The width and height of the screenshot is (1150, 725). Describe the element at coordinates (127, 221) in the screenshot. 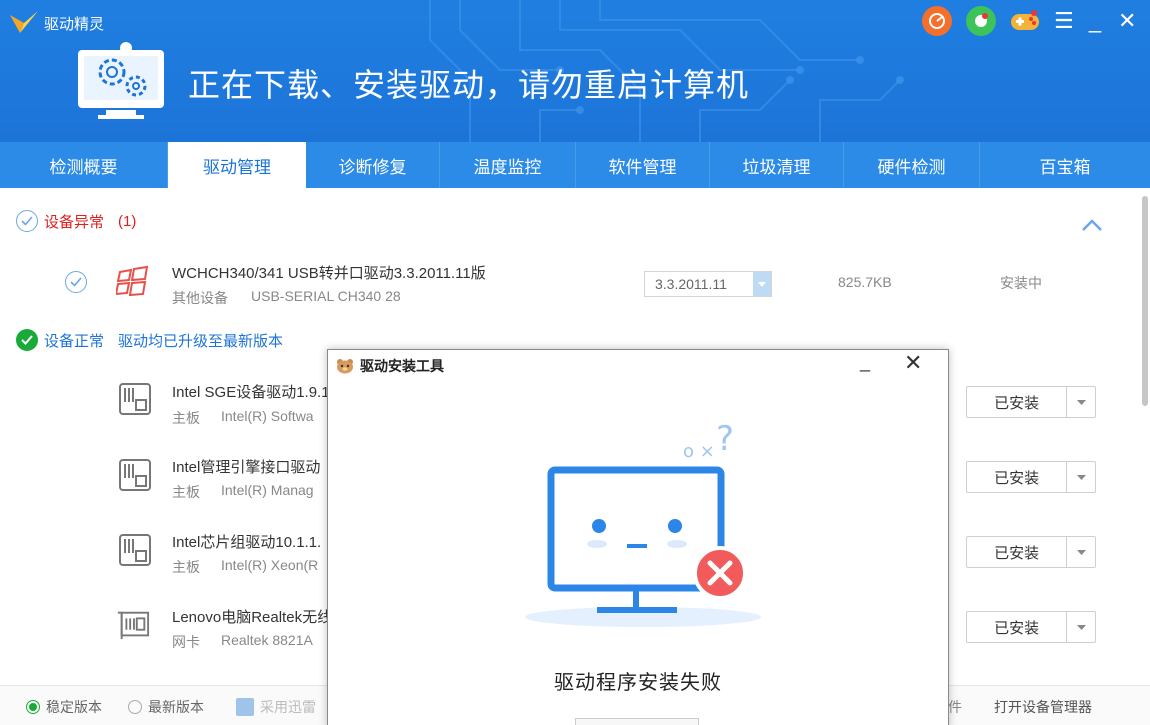

I see `abnormal-count: (1)` at that location.